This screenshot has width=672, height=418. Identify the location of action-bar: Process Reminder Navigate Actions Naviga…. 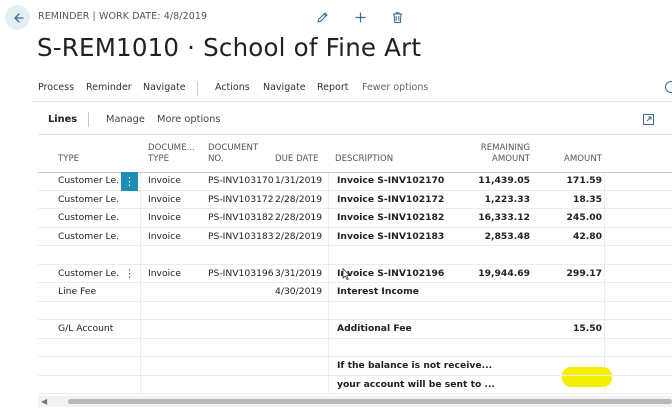
(336, 89).